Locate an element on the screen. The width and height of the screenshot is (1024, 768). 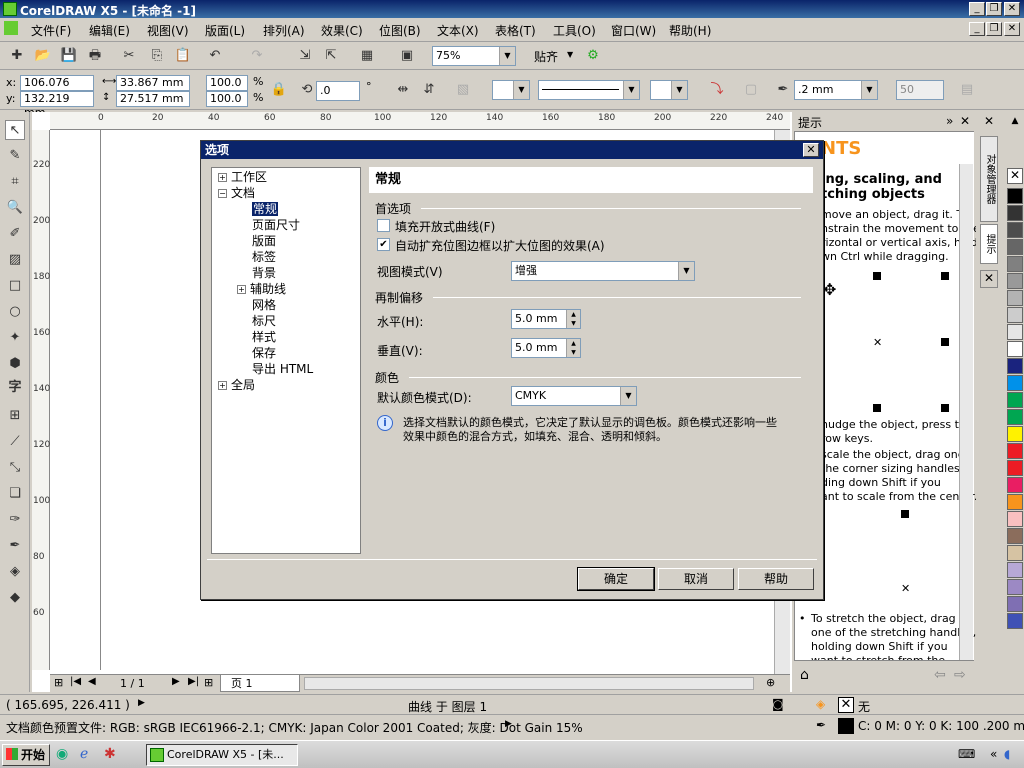
application-launcher-icon: ▦ is located at coordinates (367, 56).